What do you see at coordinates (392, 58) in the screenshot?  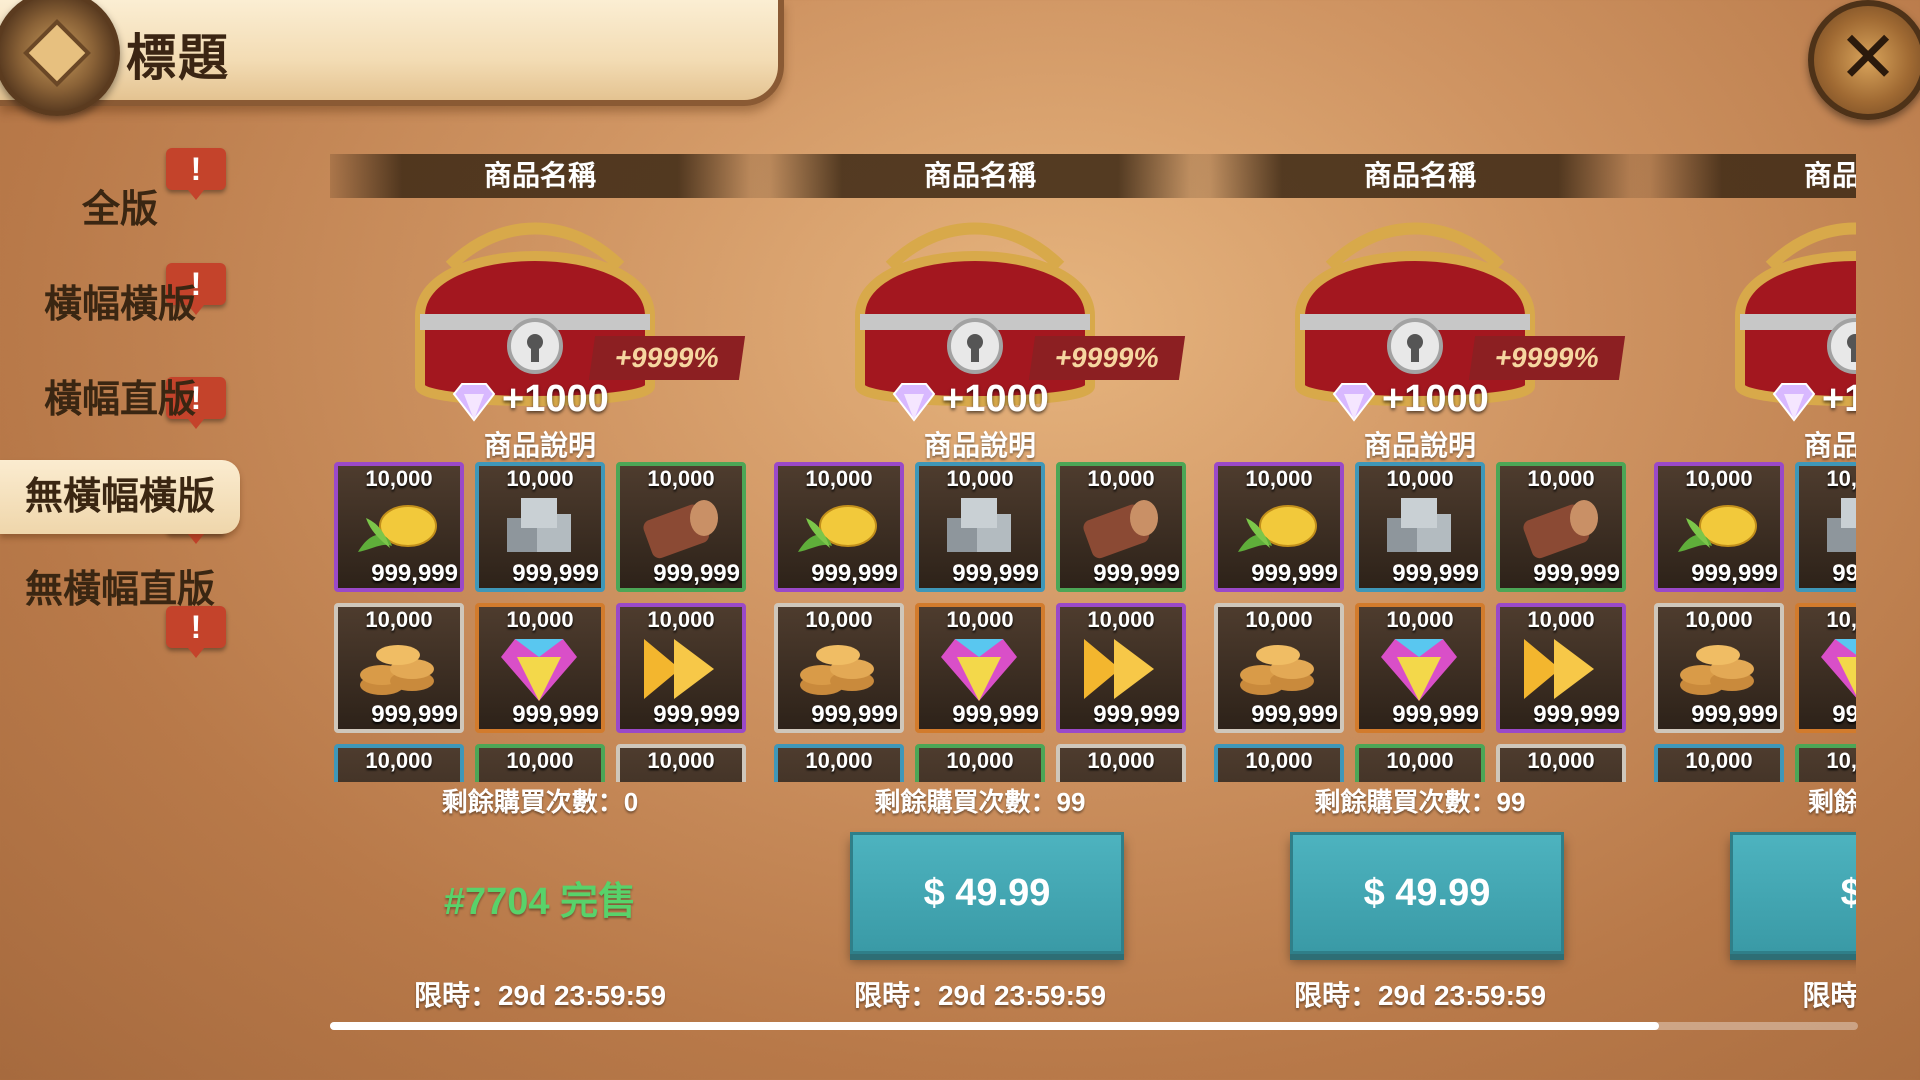 I see `title-banner: 標題` at bounding box center [392, 58].